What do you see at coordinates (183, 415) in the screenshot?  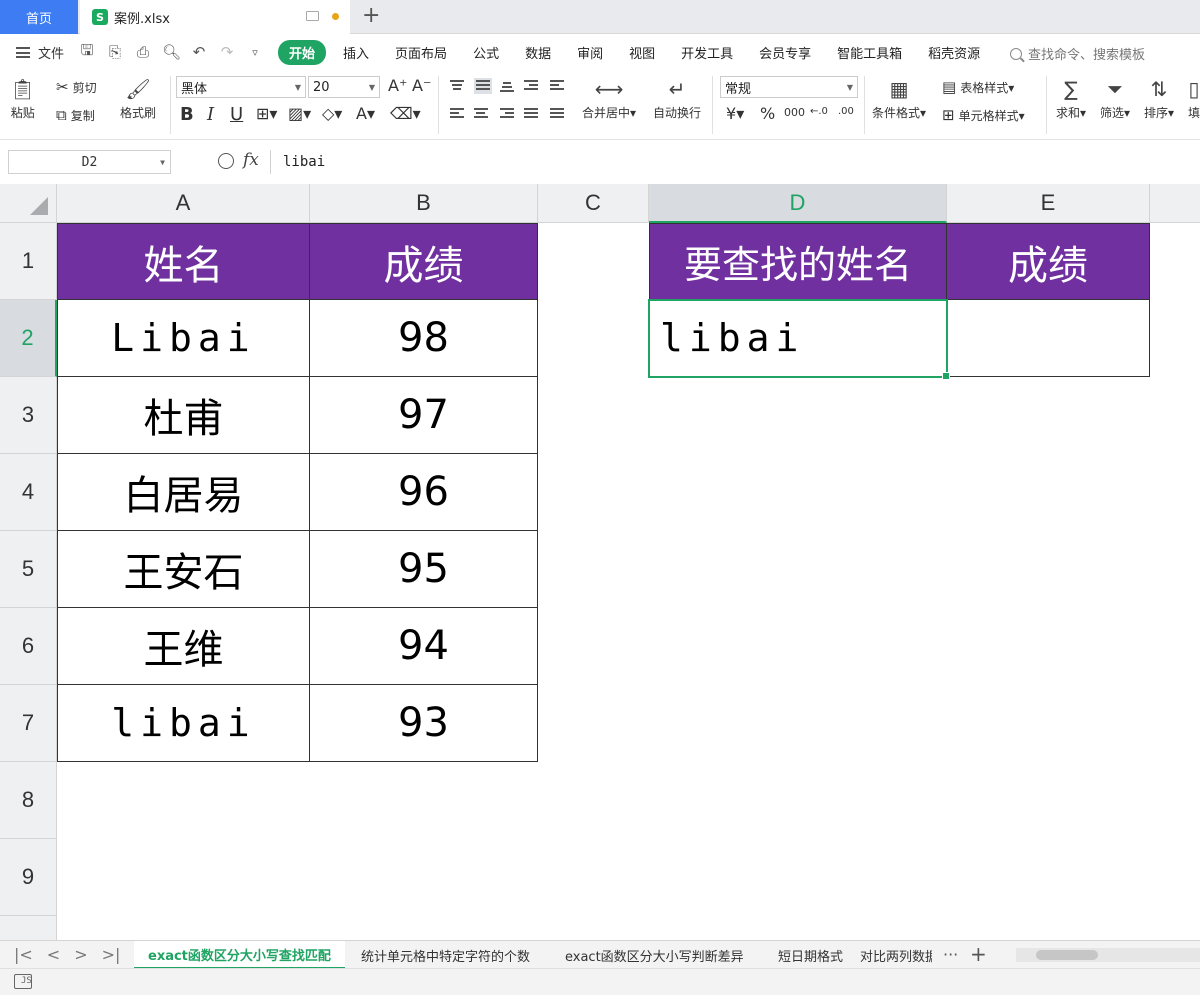 I see `cell-a3: 杜甫` at bounding box center [183, 415].